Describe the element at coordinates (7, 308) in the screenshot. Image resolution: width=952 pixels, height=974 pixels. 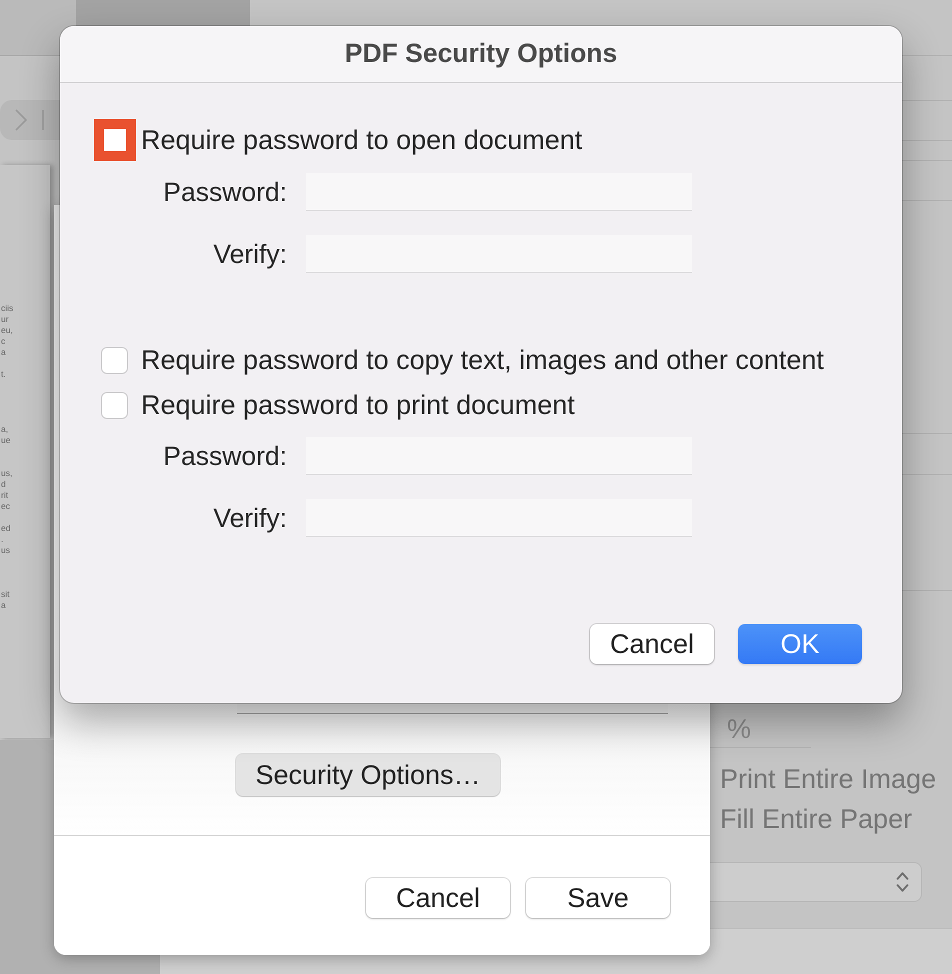
I see `preview-text: ciis` at that location.